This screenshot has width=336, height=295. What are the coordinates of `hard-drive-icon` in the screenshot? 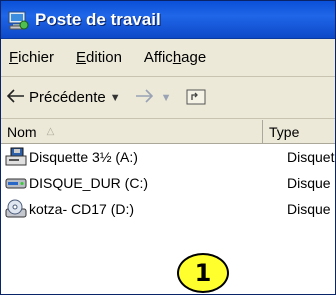 It's located at (16, 183).